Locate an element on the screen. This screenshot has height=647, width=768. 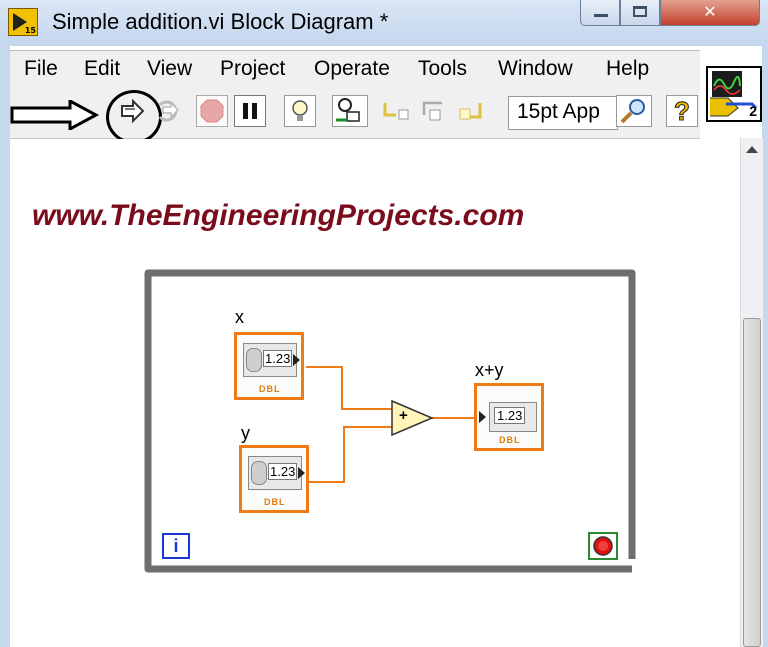
add-function-icon is located at coordinates (412, 418).